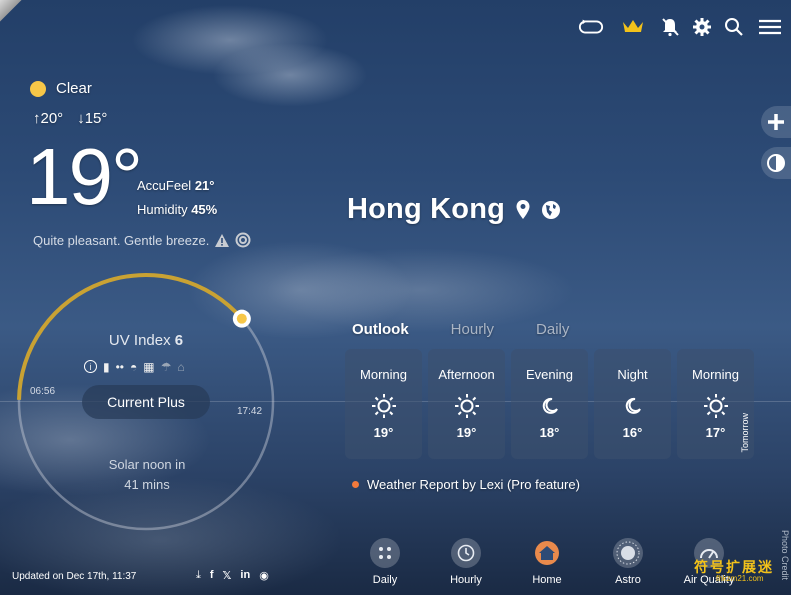 Image resolution: width=791 pixels, height=595 pixels. What do you see at coordinates (84, 176) in the screenshot?
I see `current-temperature: 19°` at bounding box center [84, 176].